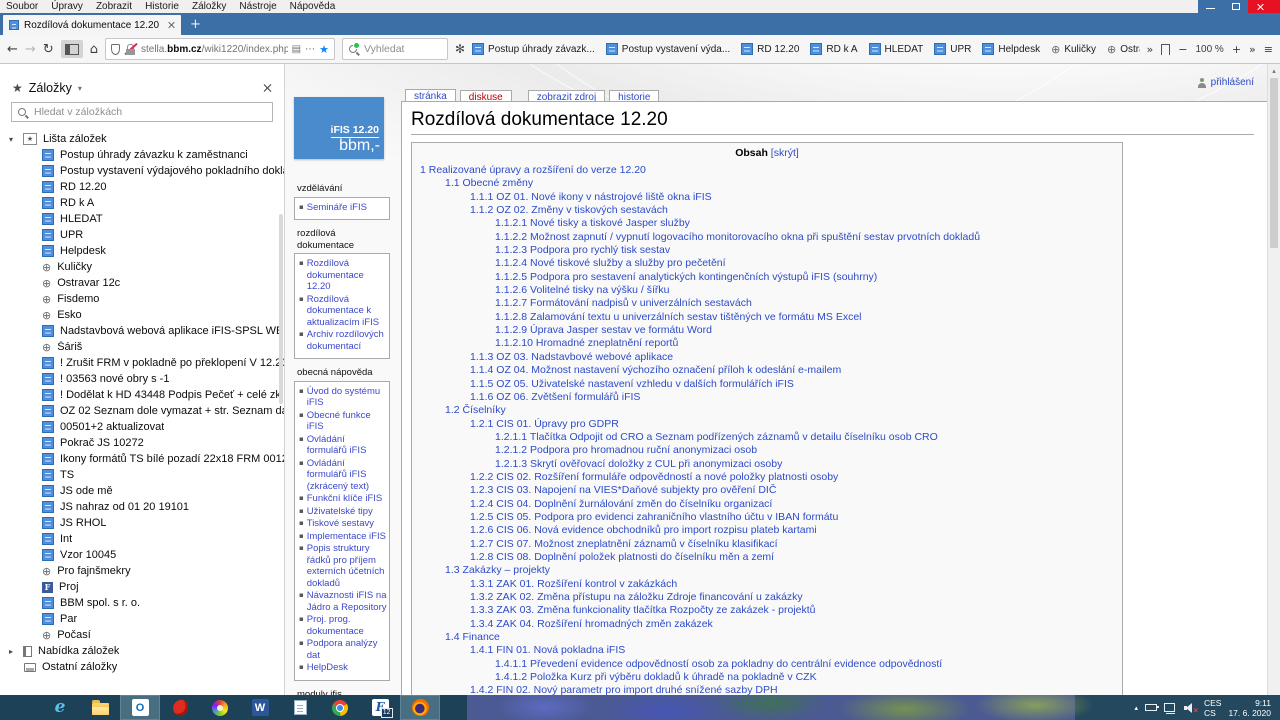 This screenshot has width=1280, height=720. Describe the element at coordinates (13, 139) in the screenshot. I see `expand-caret-icon: ▾` at that location.